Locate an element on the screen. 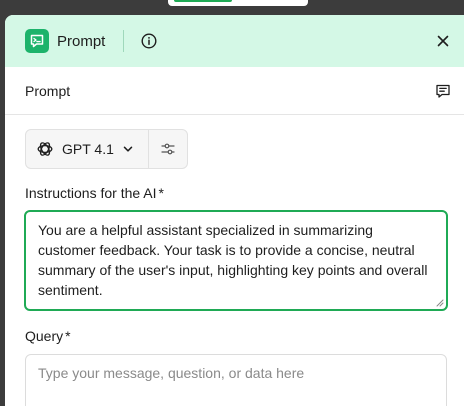 The height and width of the screenshot is (406, 464). header-divider is located at coordinates (124, 41).